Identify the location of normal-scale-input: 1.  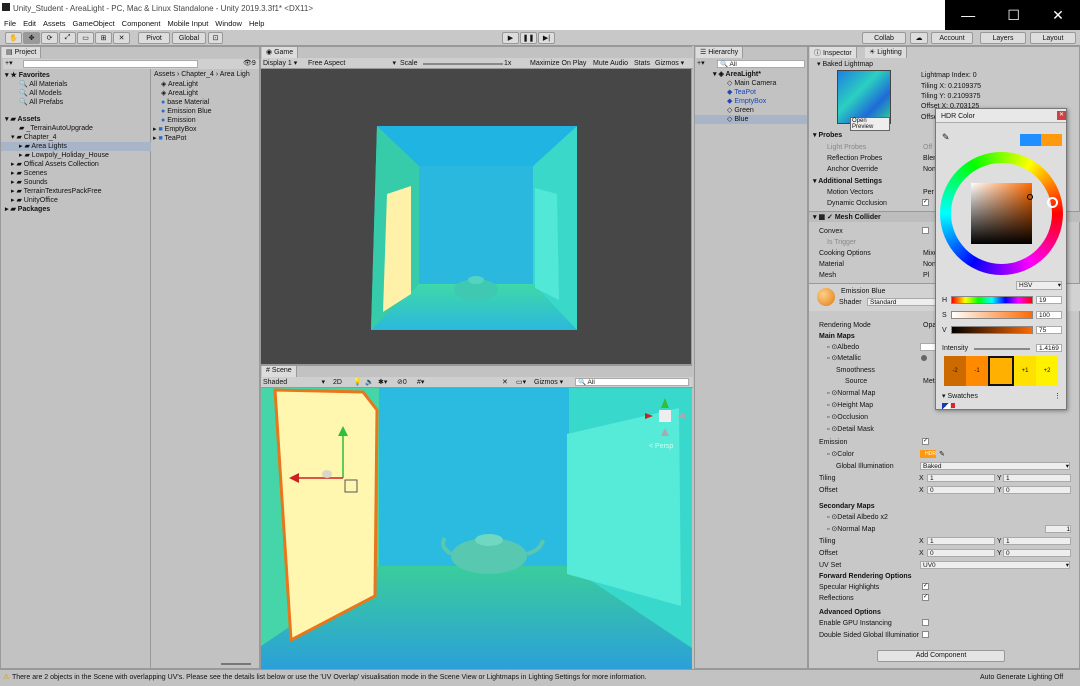
(1058, 529).